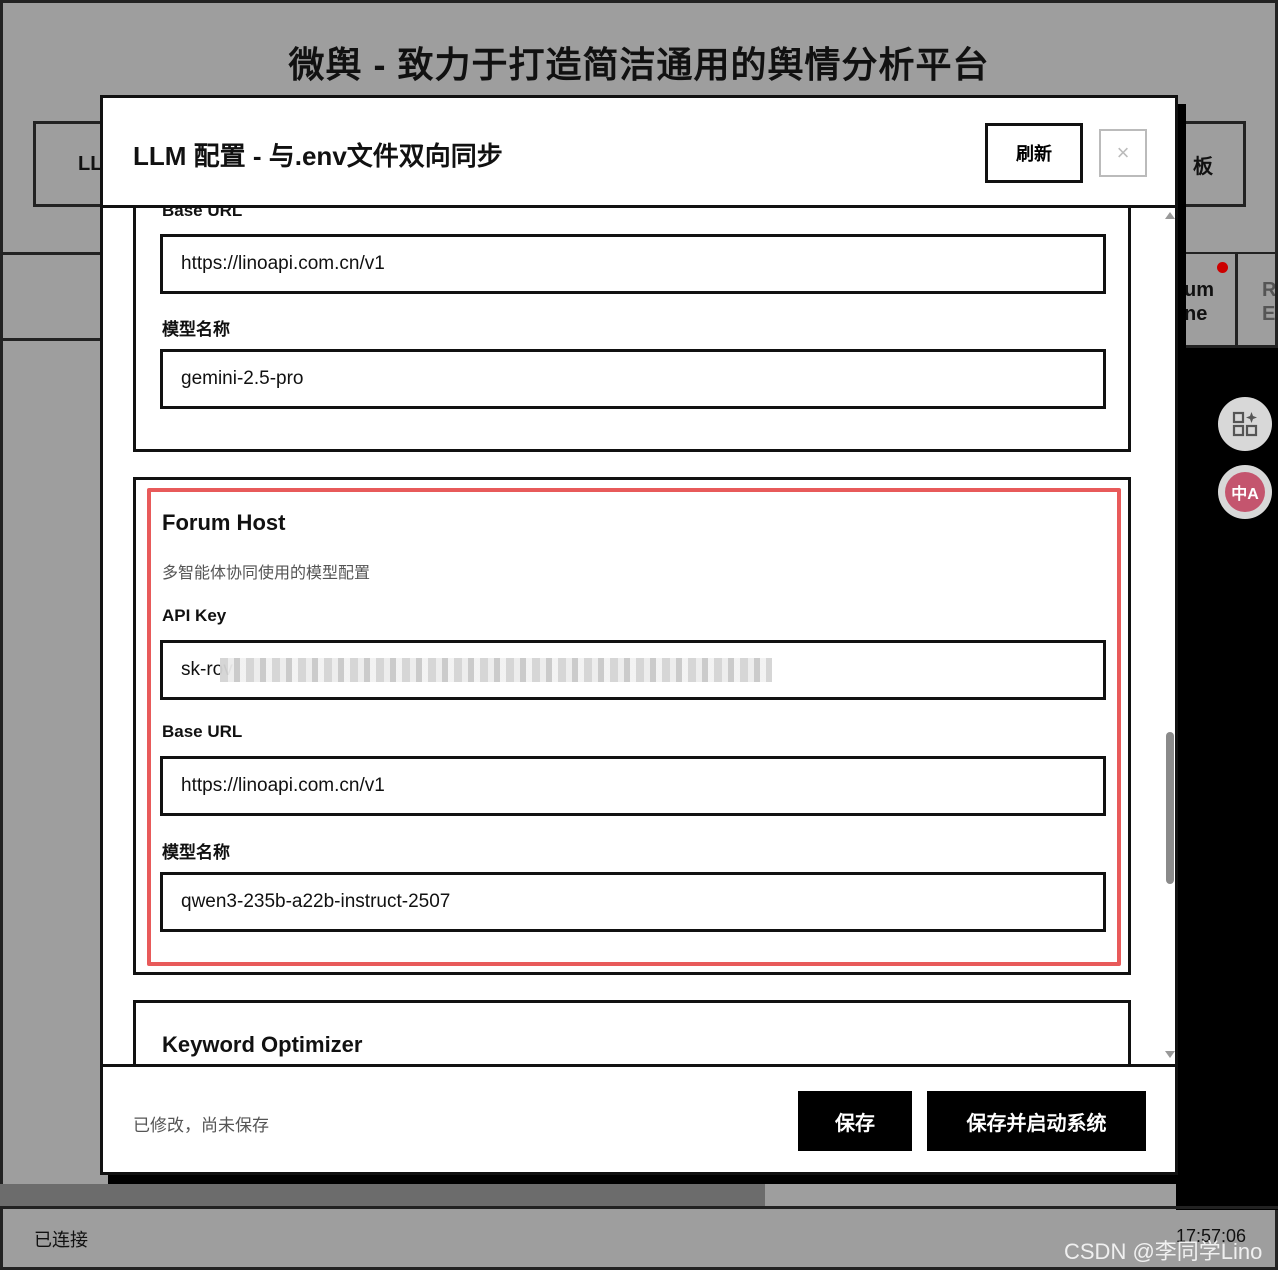  I want to click on bg-engine-tab-report-line1: R, so click(1269, 290).